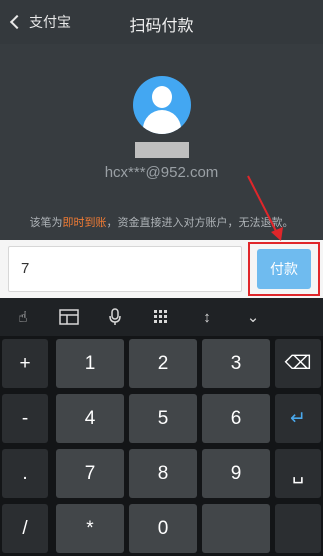 The width and height of the screenshot is (323, 556). I want to click on avatar-head, so click(162, 97).